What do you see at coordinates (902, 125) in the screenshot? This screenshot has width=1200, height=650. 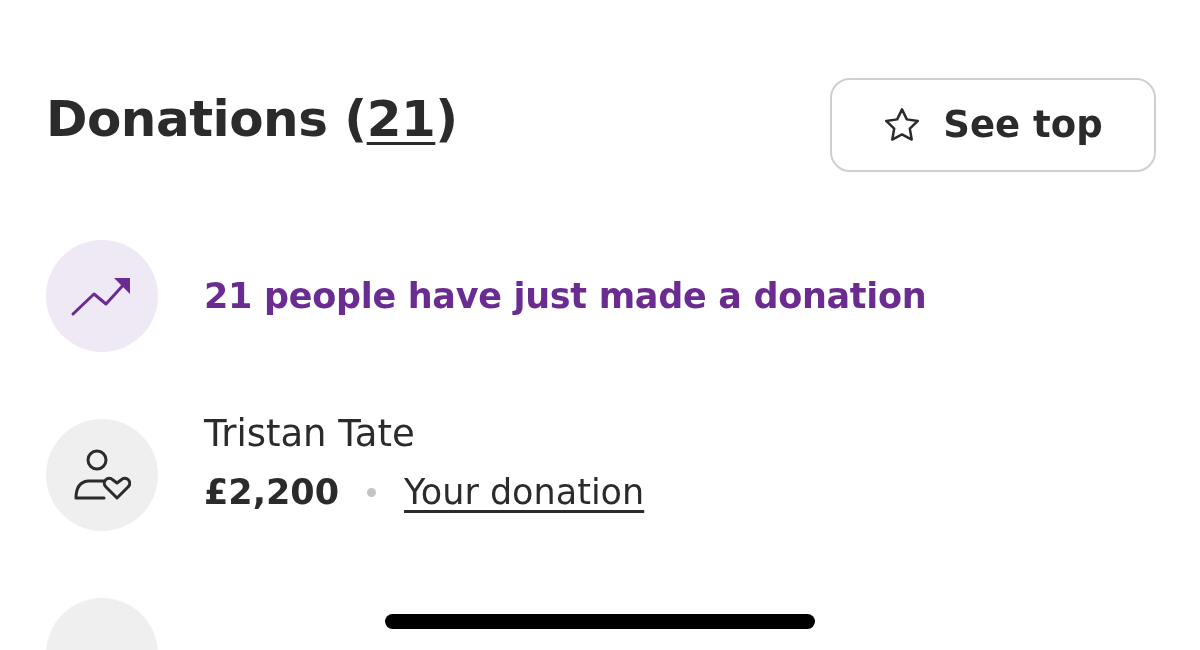 I see `star-icon` at bounding box center [902, 125].